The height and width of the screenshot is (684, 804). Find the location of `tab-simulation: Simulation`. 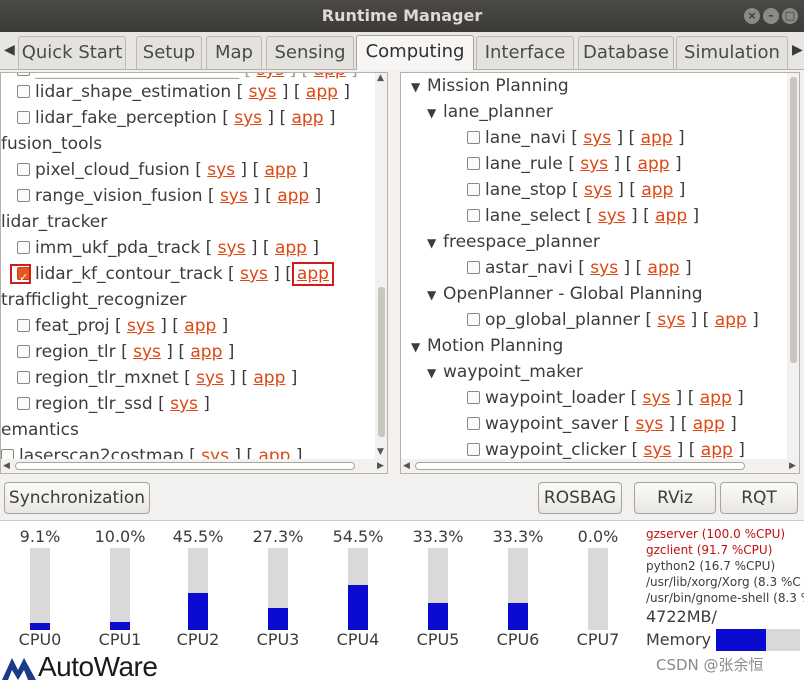

tab-simulation: Simulation is located at coordinates (732, 52).